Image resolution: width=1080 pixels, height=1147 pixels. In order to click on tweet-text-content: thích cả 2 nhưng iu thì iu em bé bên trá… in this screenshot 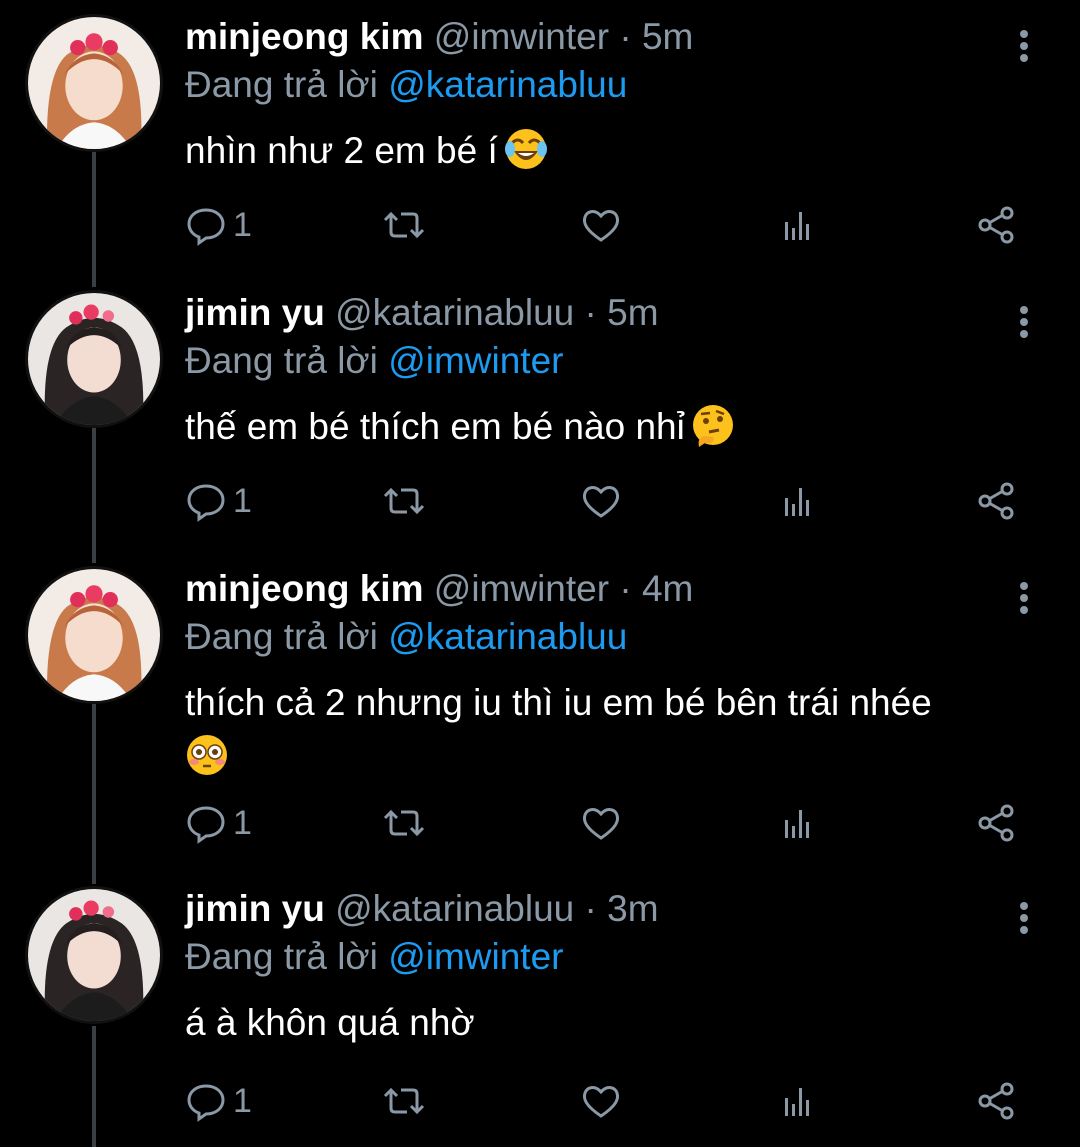, I will do `click(558, 702)`.